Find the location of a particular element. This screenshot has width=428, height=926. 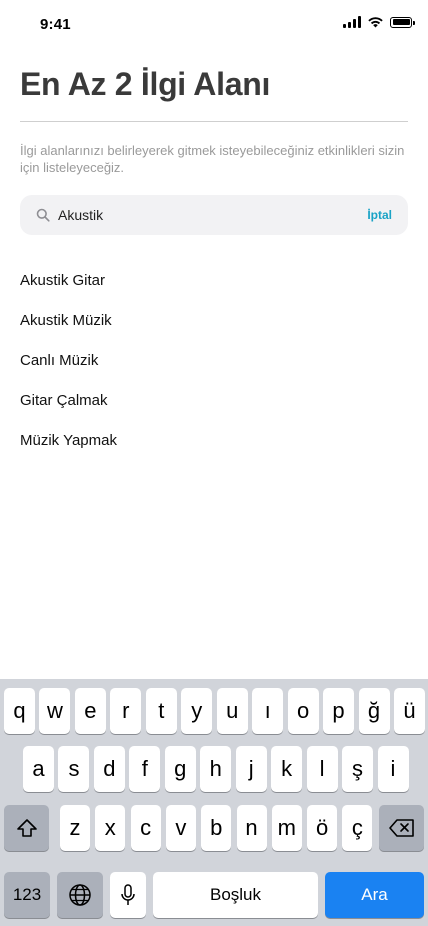

search-icon is located at coordinates (43, 215).